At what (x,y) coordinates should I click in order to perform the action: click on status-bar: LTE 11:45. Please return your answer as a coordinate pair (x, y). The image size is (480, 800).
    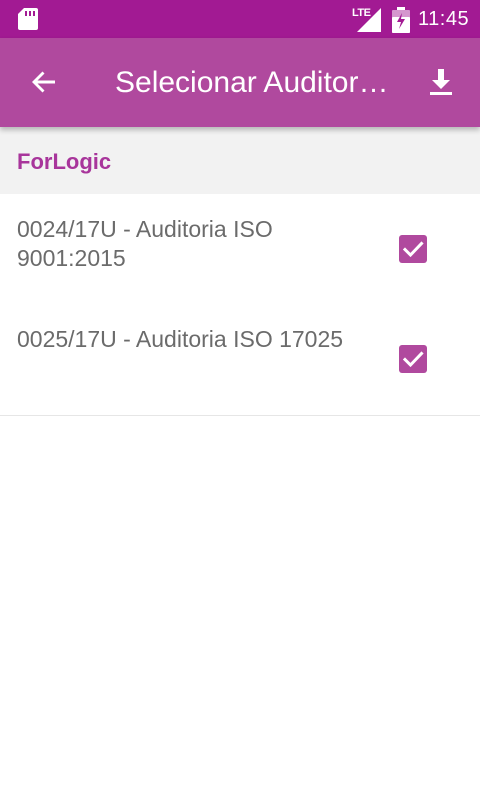
    Looking at the image, I should click on (240, 19).